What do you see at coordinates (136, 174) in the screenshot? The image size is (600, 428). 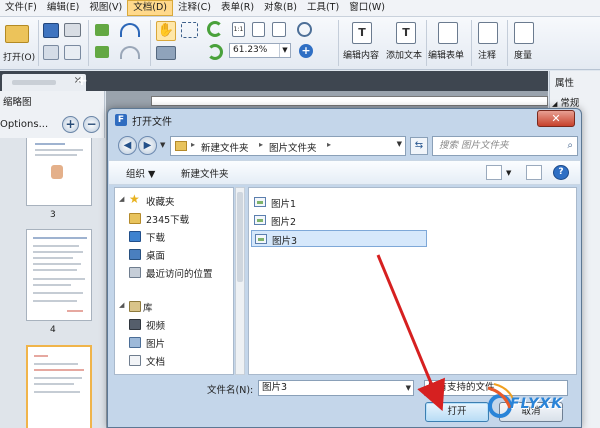 I see `organize-label: 组织` at bounding box center [136, 174].